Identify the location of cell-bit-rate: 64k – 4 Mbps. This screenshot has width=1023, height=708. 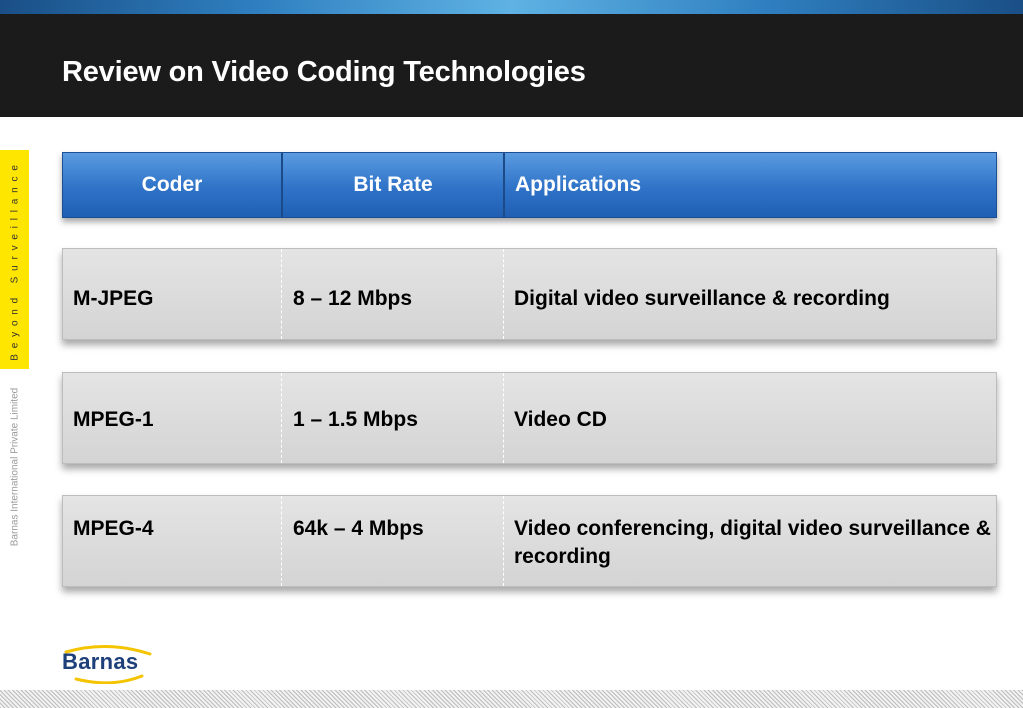
(392, 541).